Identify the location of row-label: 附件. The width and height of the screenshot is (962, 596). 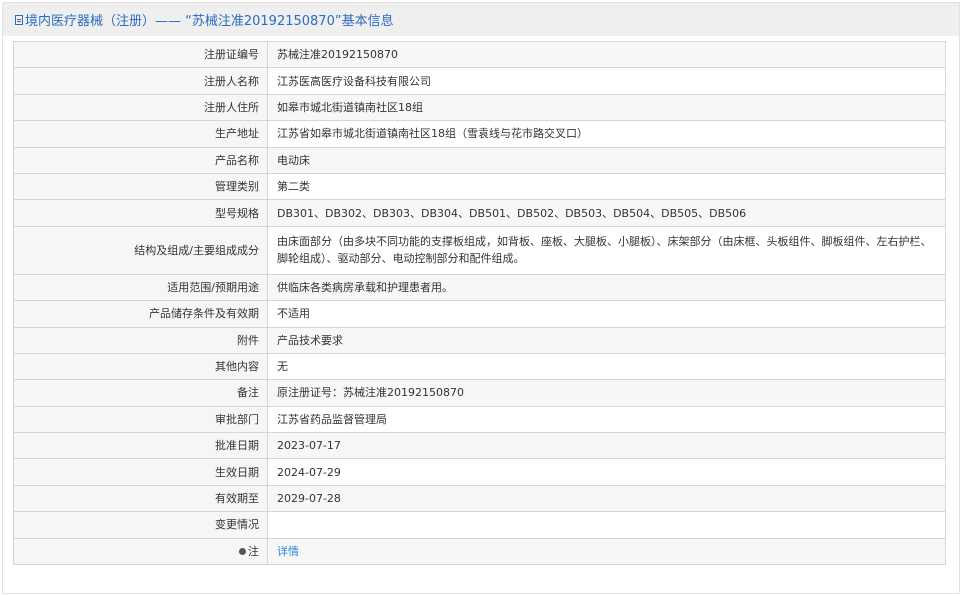
(140, 340).